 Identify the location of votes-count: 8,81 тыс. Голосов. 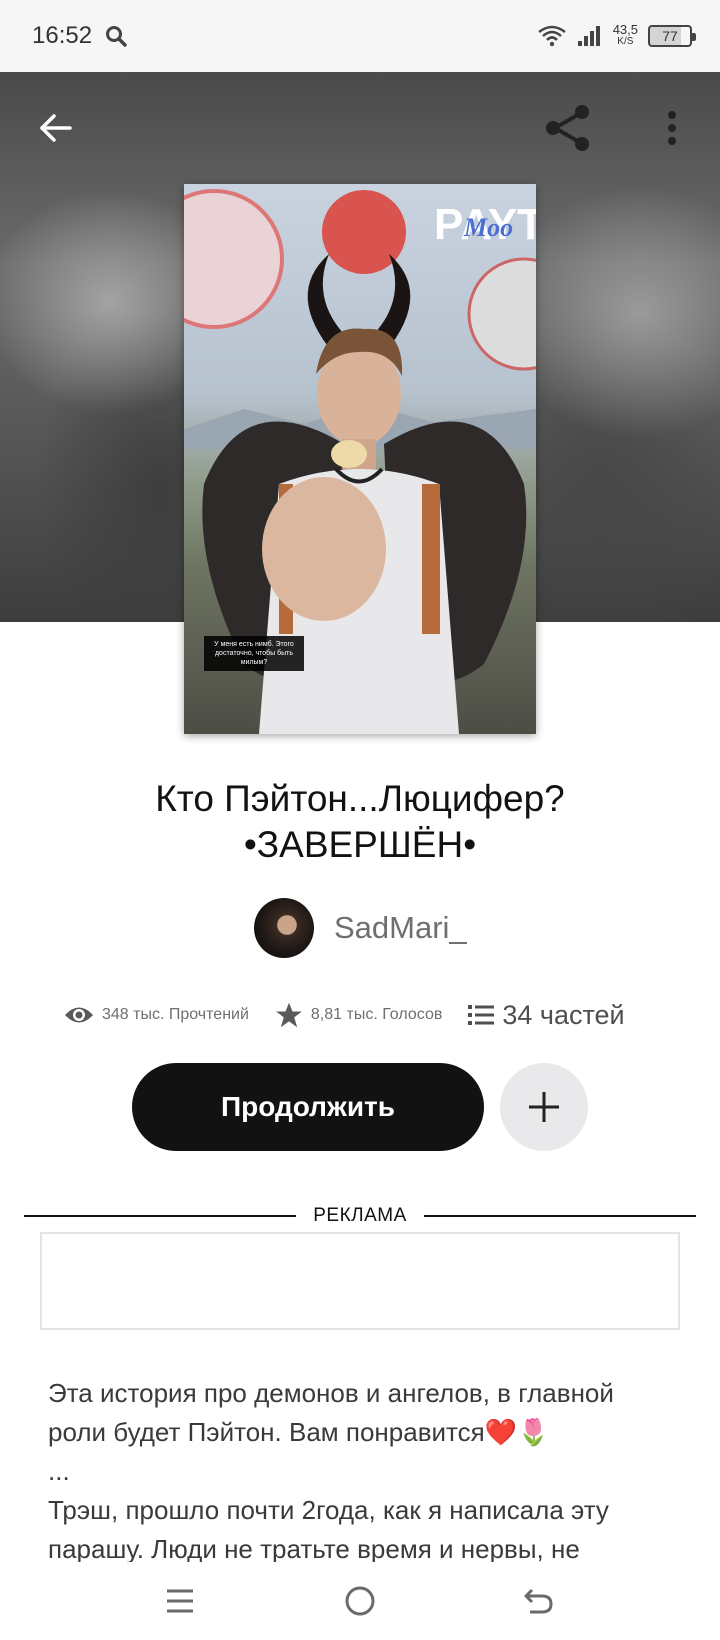
(376, 1014).